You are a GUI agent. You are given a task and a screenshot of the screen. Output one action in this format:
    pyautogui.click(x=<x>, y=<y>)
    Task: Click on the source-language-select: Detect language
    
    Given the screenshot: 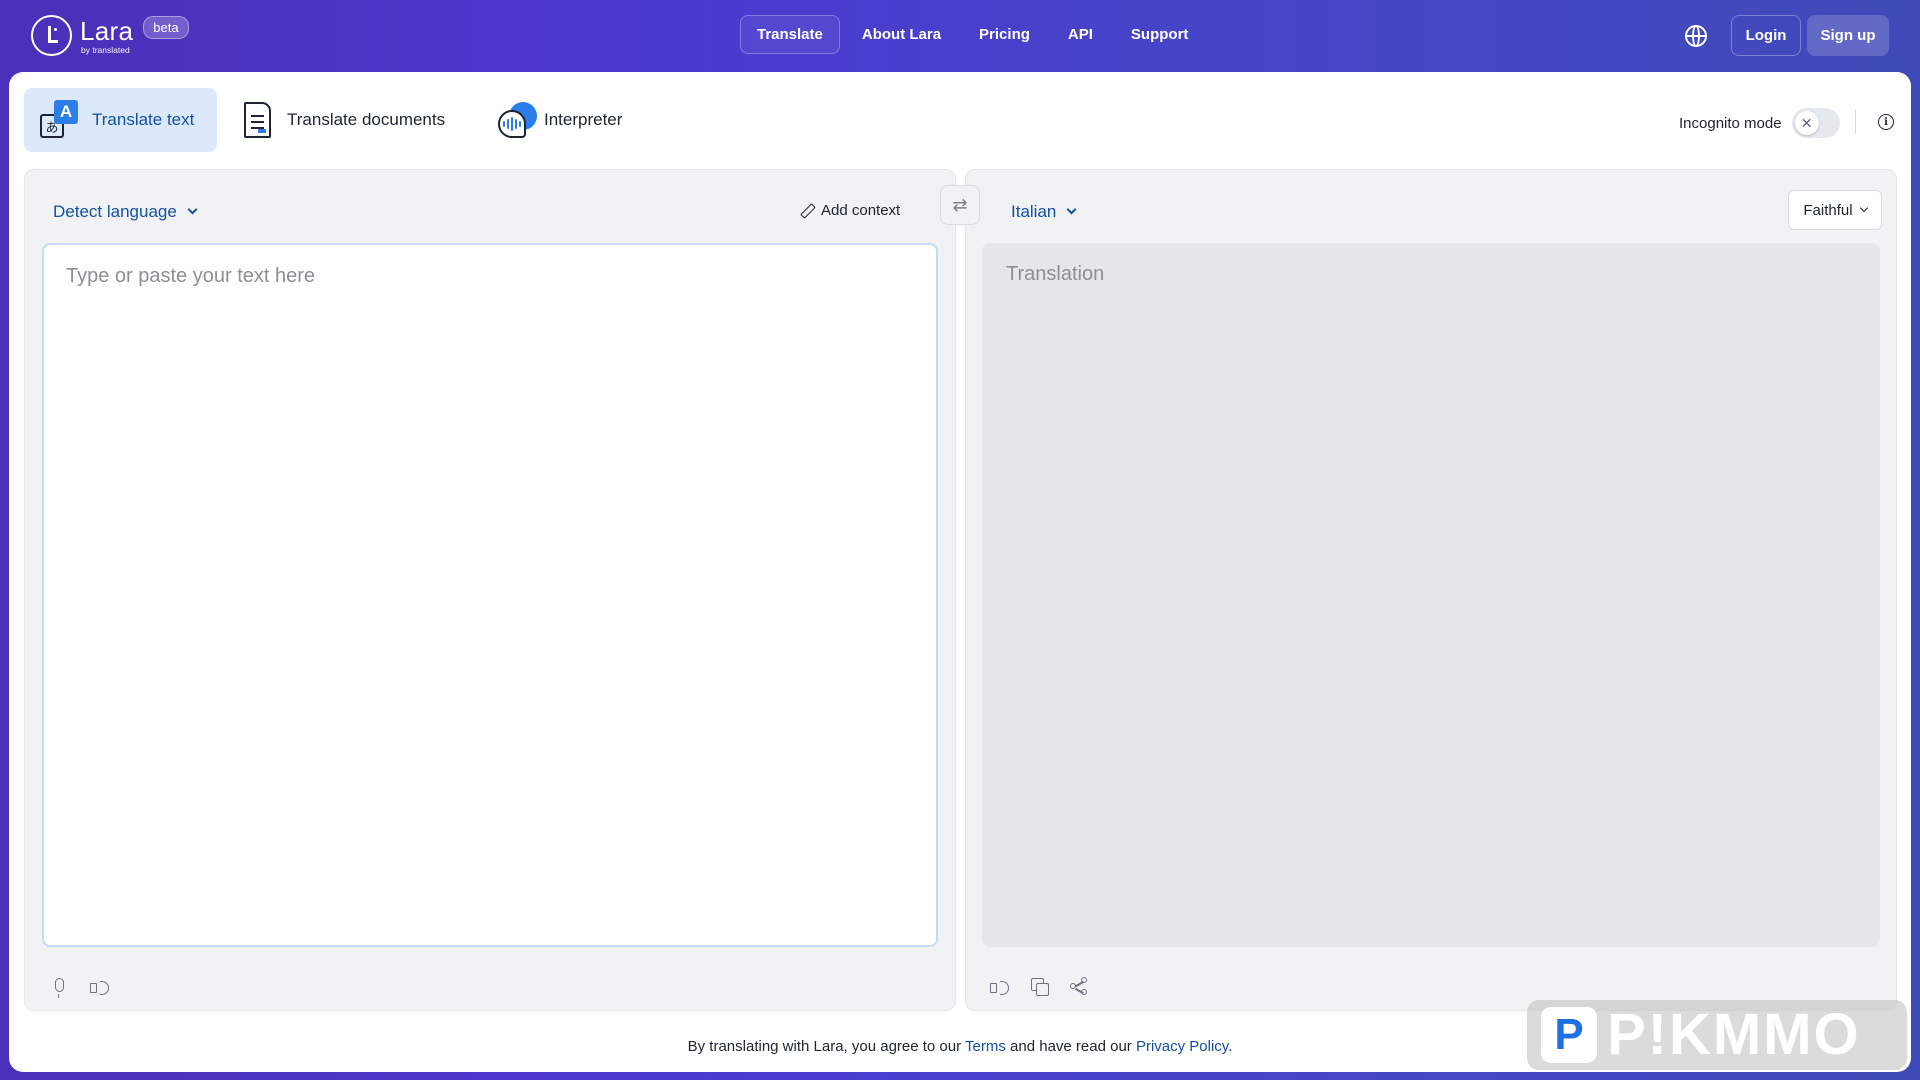 What is the action you would take?
    pyautogui.click(x=125, y=212)
    